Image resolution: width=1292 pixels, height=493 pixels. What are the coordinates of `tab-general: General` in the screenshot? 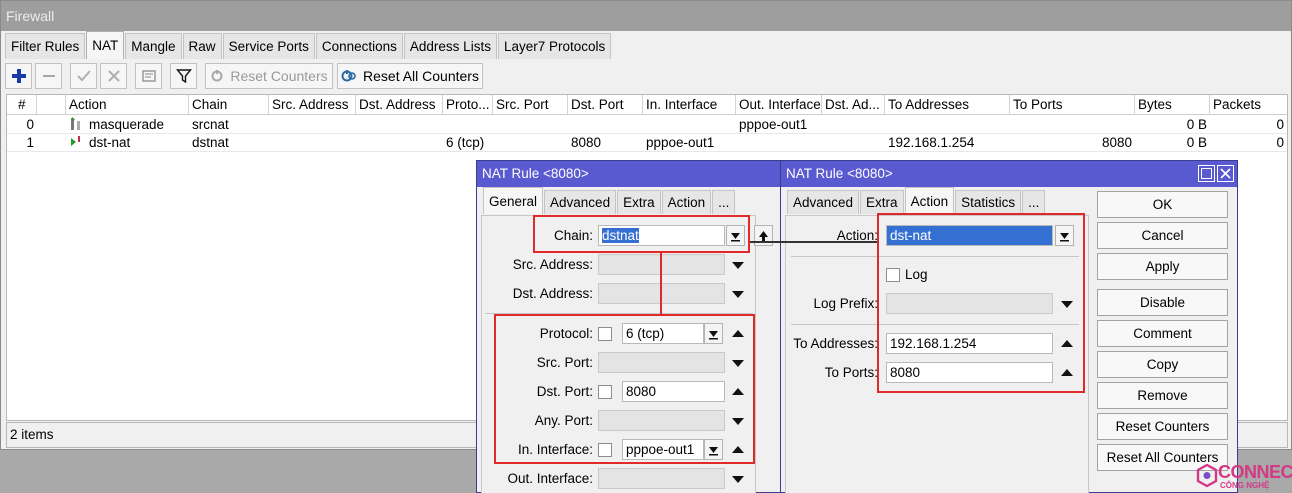 It's located at (513, 200).